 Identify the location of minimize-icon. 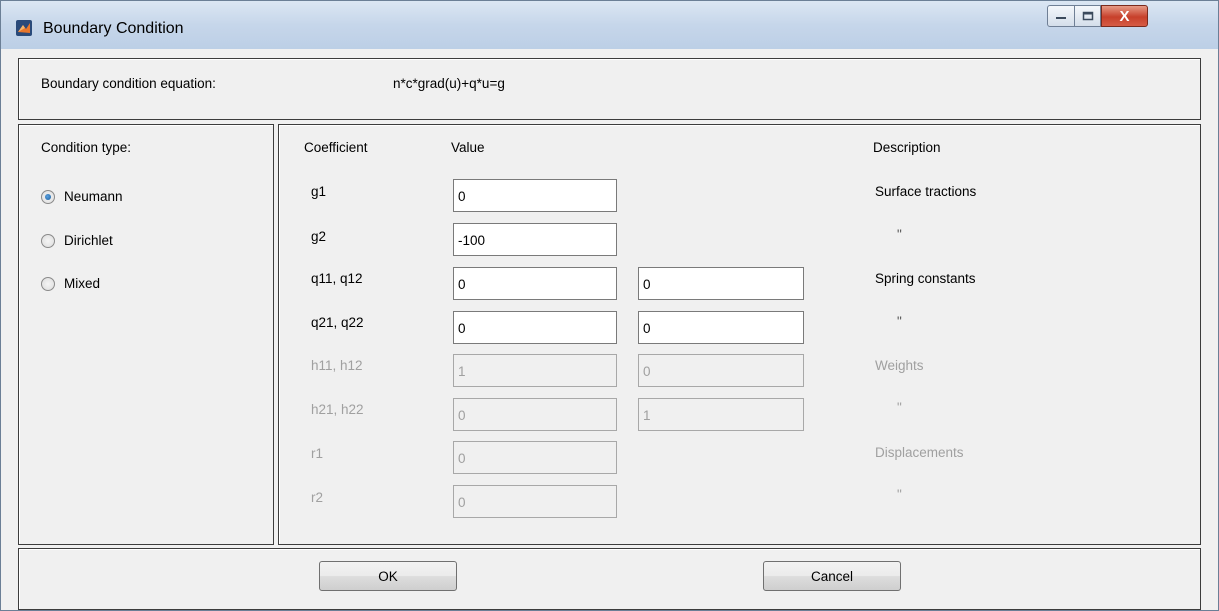
(1061, 18).